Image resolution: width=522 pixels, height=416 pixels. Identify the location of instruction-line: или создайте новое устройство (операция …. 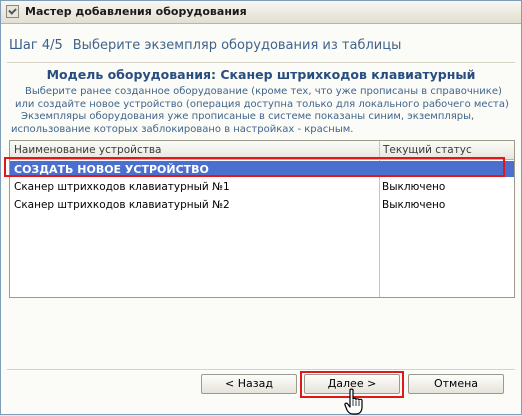
(262, 104).